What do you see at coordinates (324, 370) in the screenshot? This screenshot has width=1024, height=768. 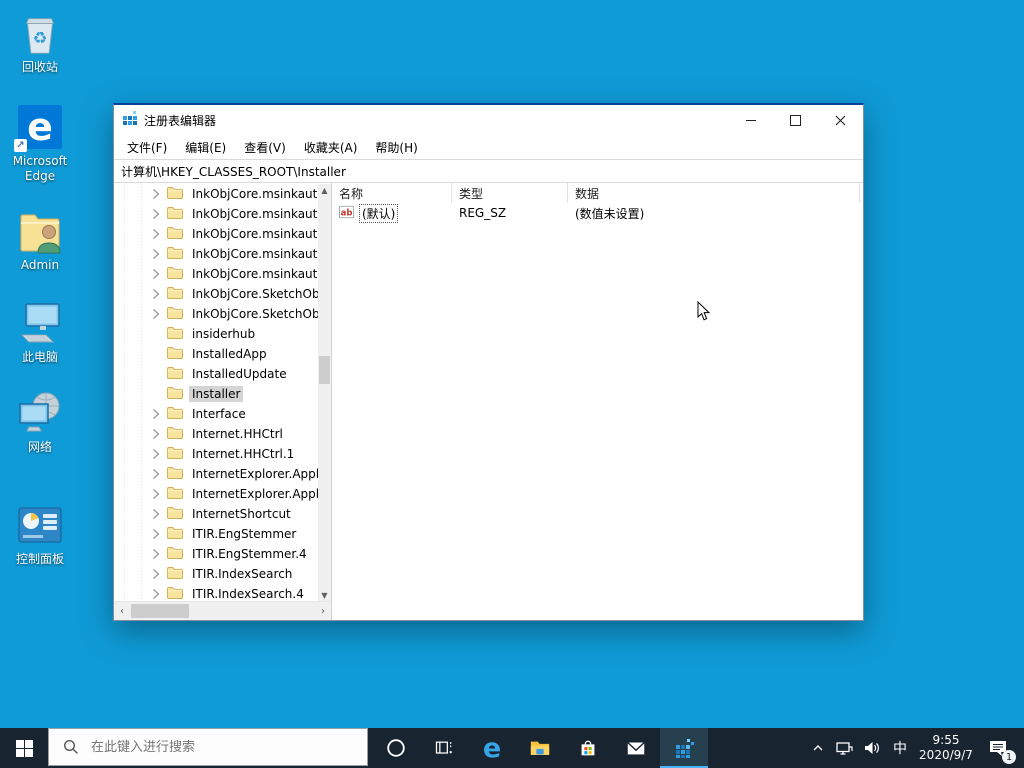 I see `vertical-scroll-thumb` at bounding box center [324, 370].